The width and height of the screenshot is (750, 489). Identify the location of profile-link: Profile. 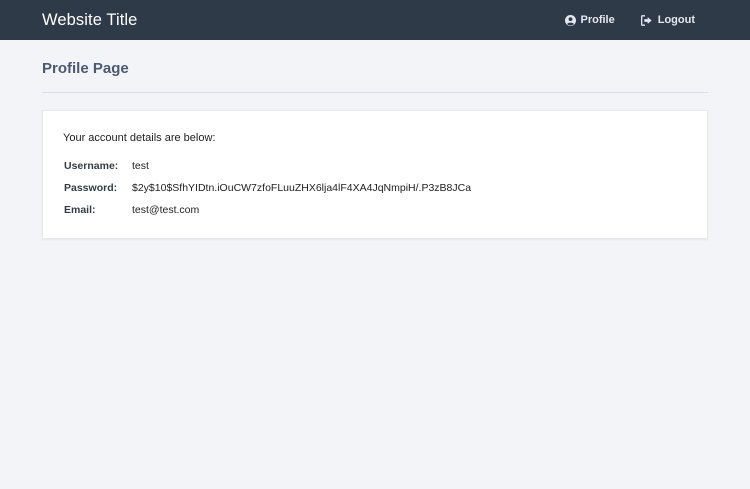
(589, 20).